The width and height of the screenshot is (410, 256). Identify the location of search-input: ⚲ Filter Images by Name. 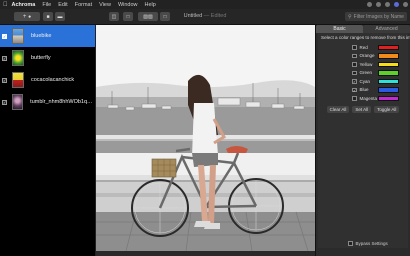
(376, 16).